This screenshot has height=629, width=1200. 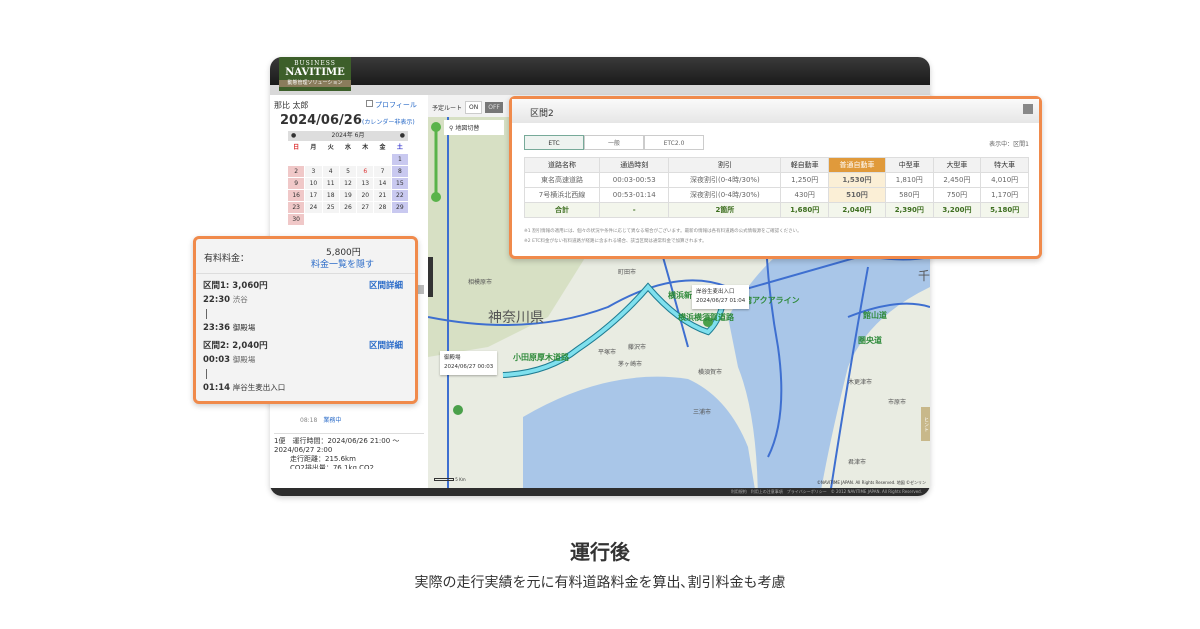 I want to click on map-switch-label: 地図切替, so click(x=467, y=128).